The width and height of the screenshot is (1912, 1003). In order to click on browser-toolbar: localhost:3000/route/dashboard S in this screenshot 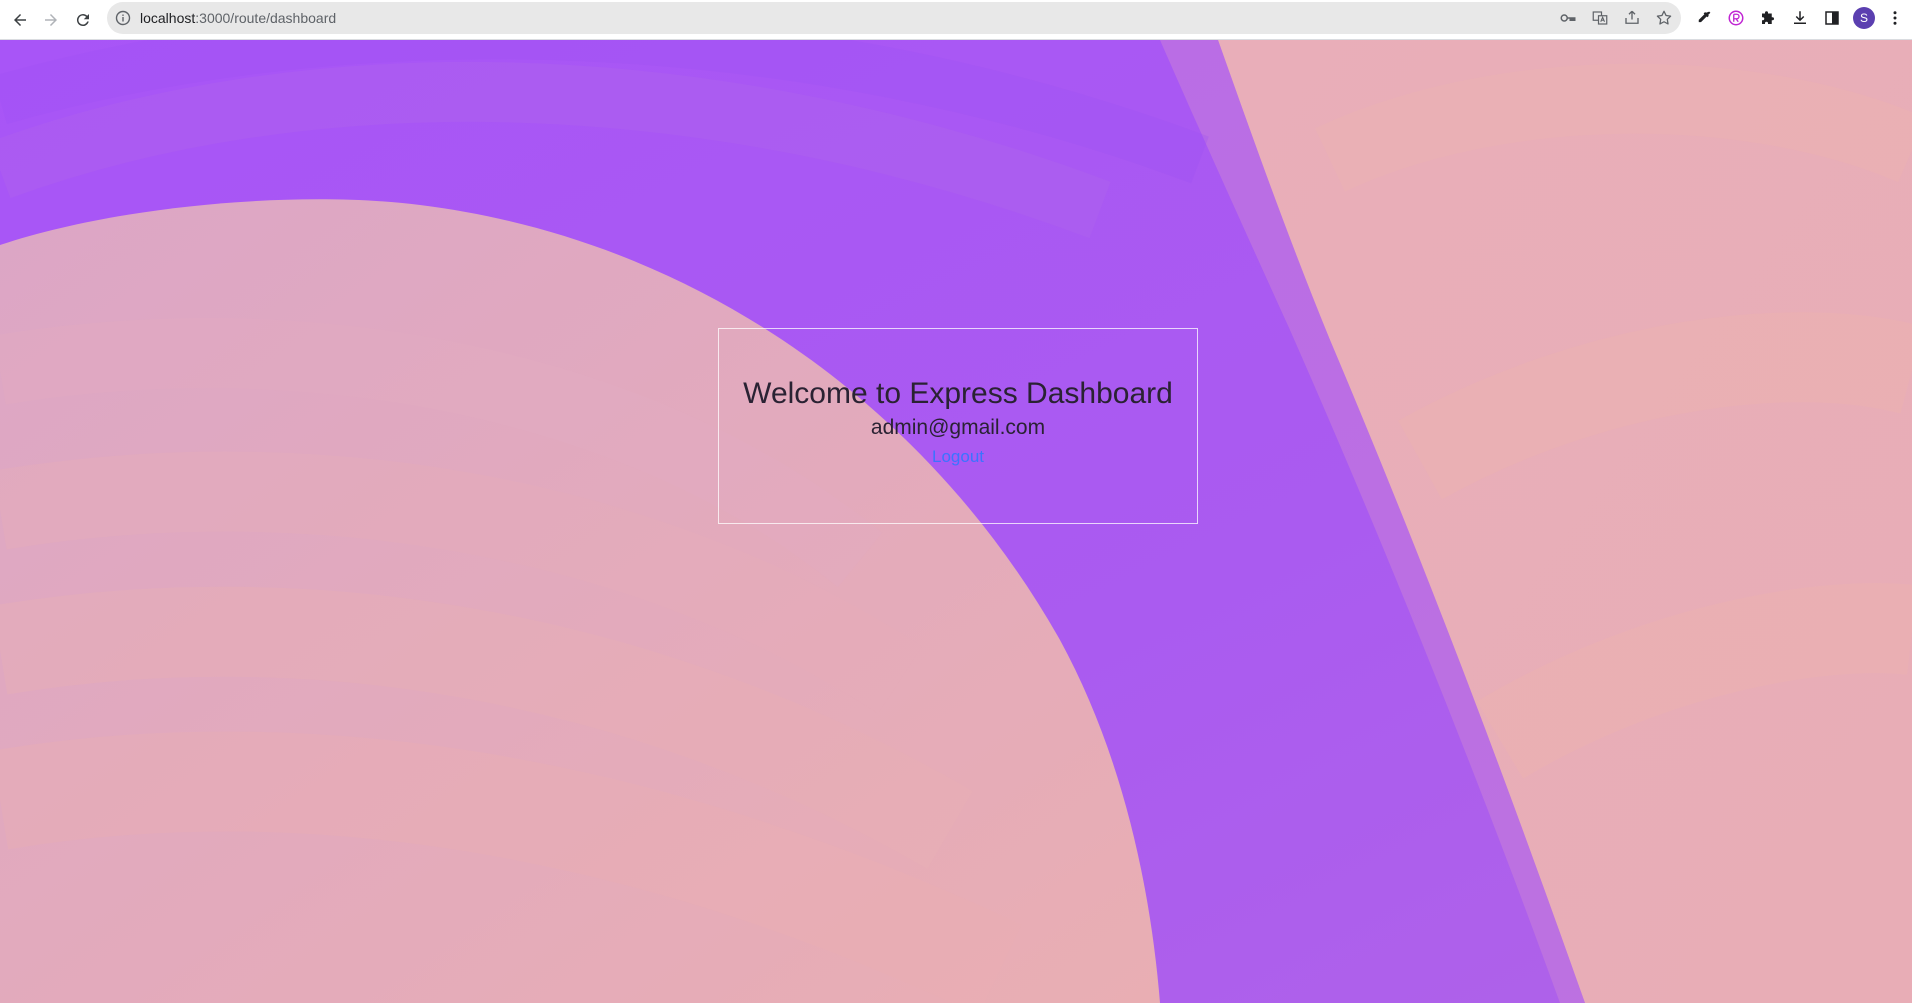, I will do `click(956, 20)`.